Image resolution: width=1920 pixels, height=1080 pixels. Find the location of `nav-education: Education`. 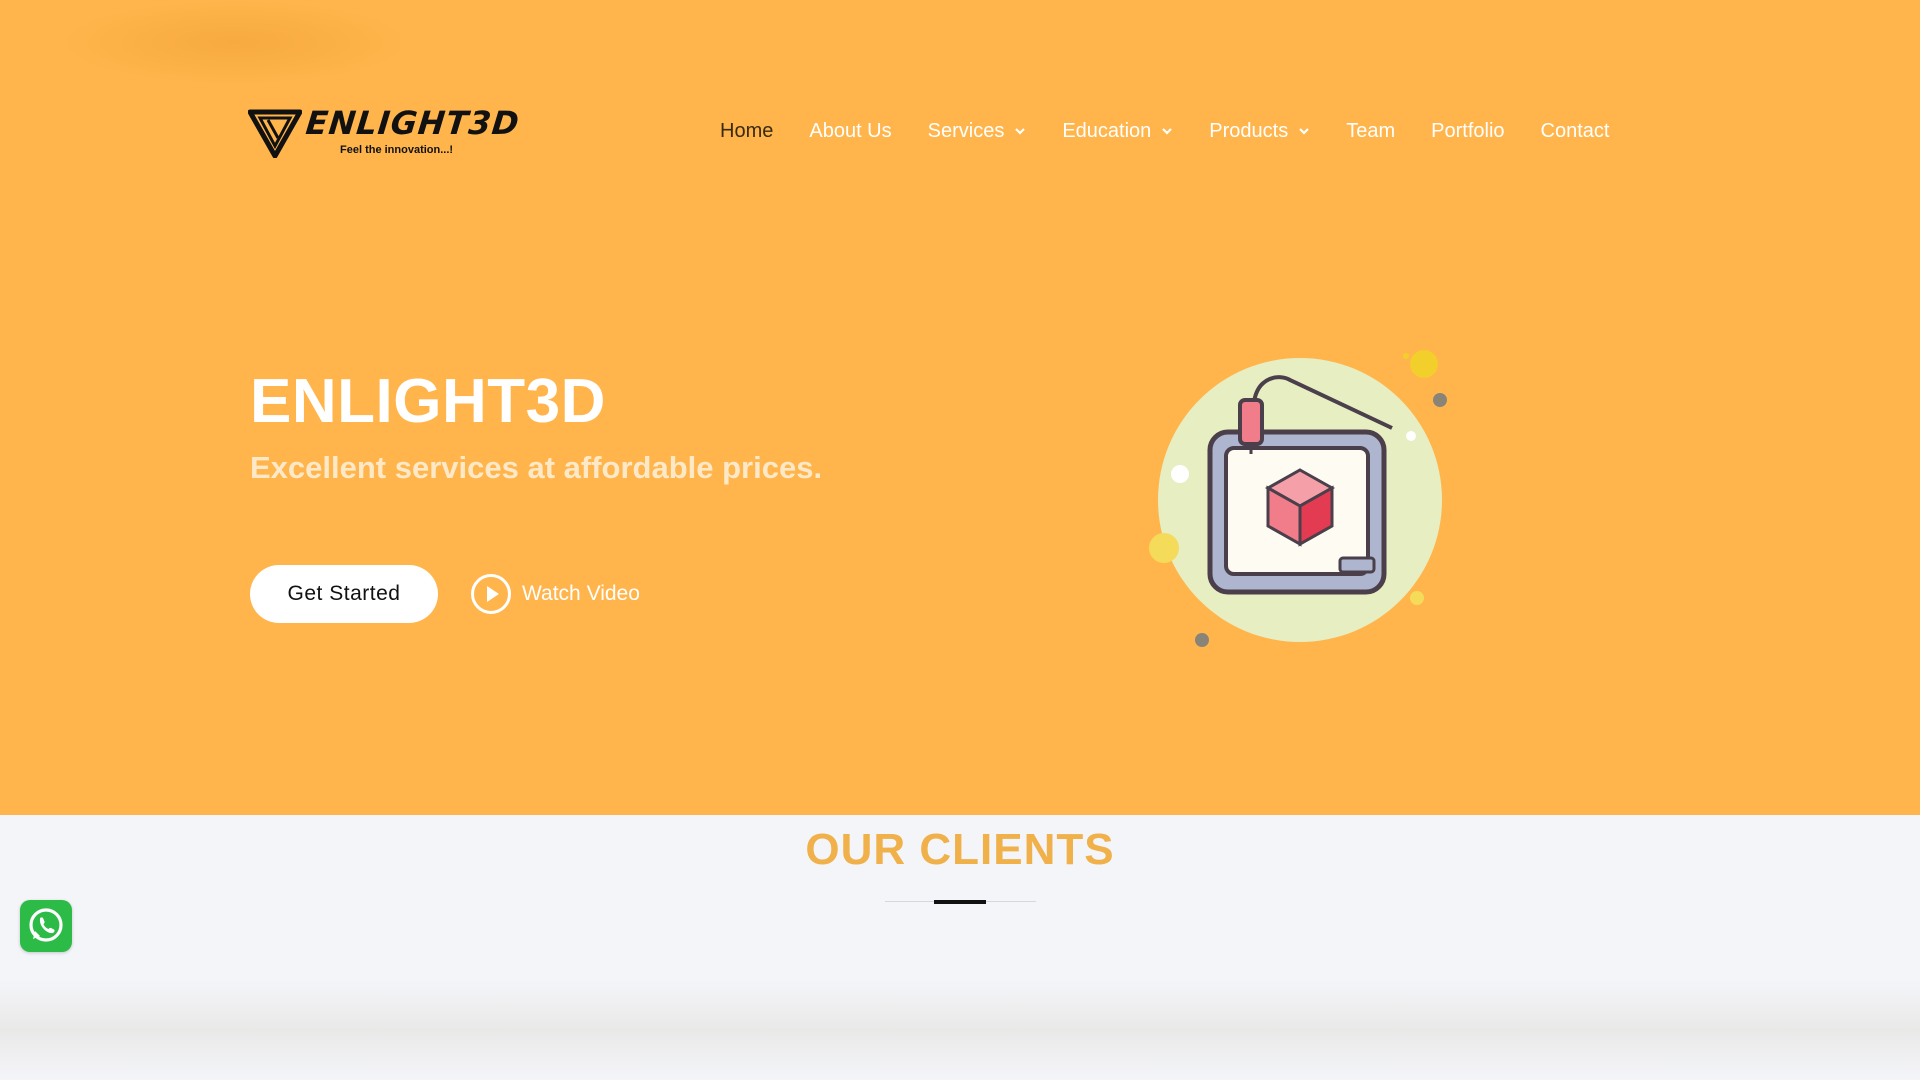

nav-education: Education is located at coordinates (1117, 131).